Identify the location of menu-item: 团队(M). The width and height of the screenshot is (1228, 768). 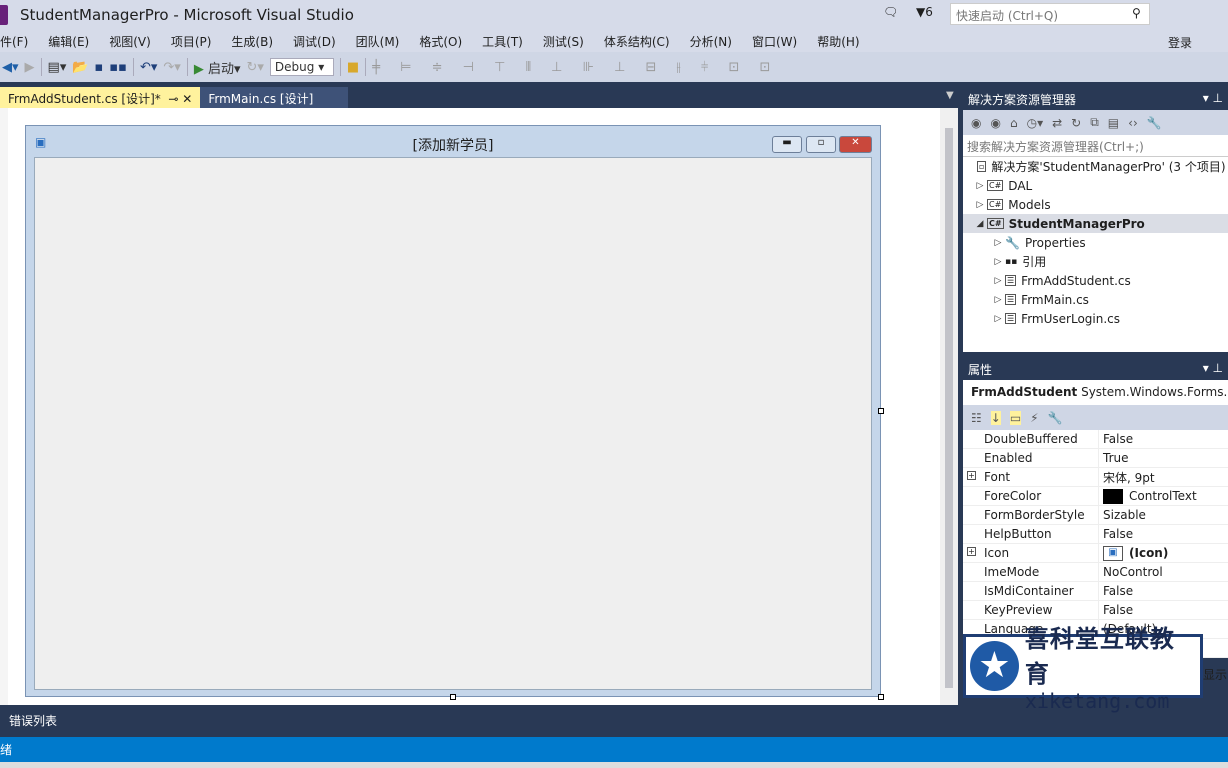
(378, 41).